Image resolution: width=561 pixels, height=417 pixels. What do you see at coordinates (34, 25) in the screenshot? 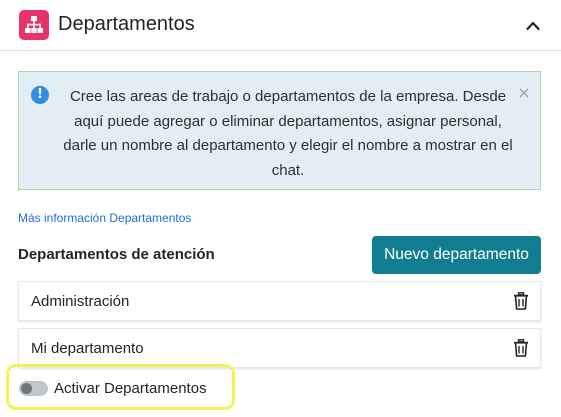
I see `sitemap-icon` at bounding box center [34, 25].